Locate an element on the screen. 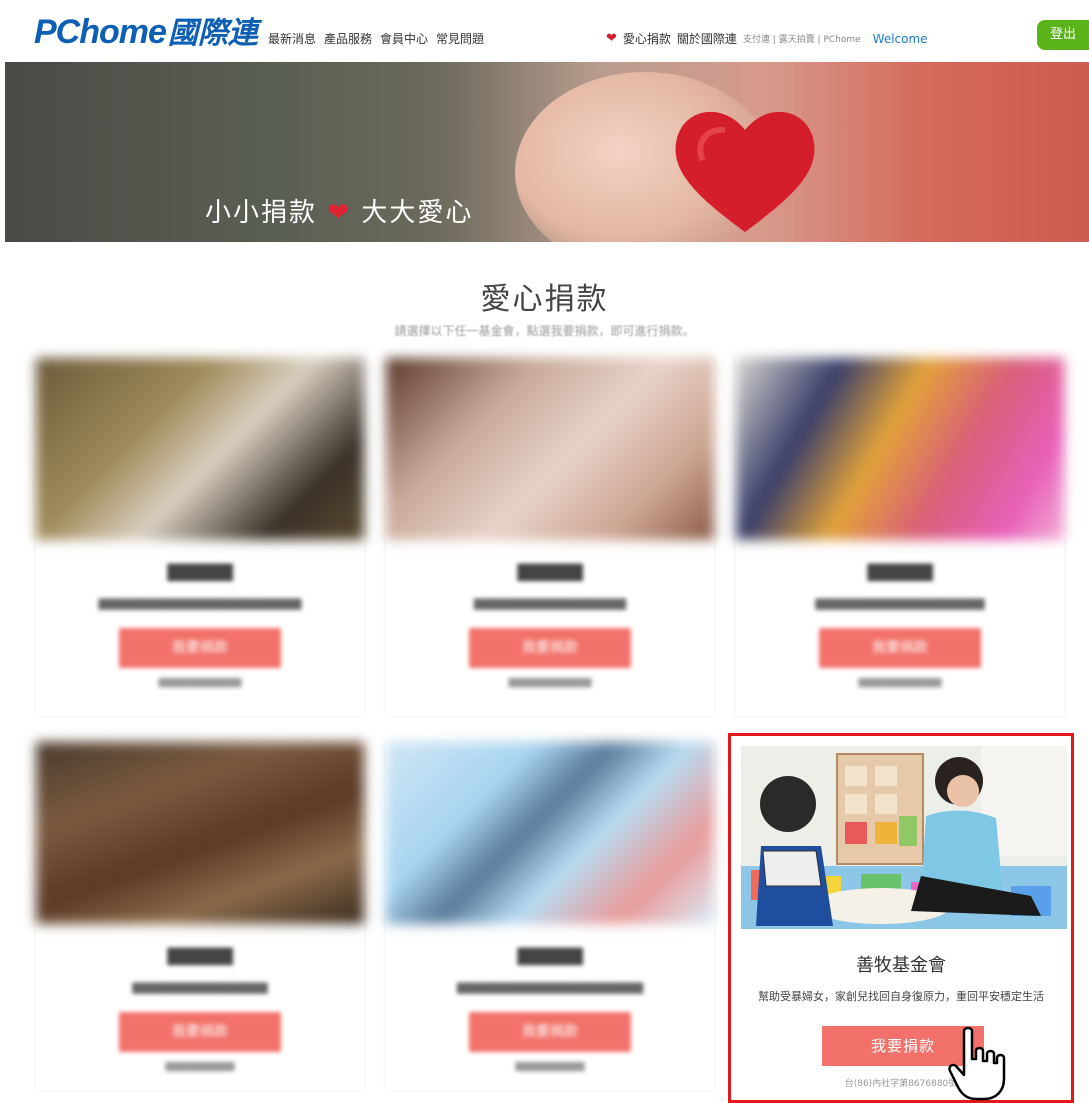  charity-description: ▇▇▇▇▇▇▇▇▇▇▇▇▇▇▇▇▇▇ is located at coordinates (550, 603).